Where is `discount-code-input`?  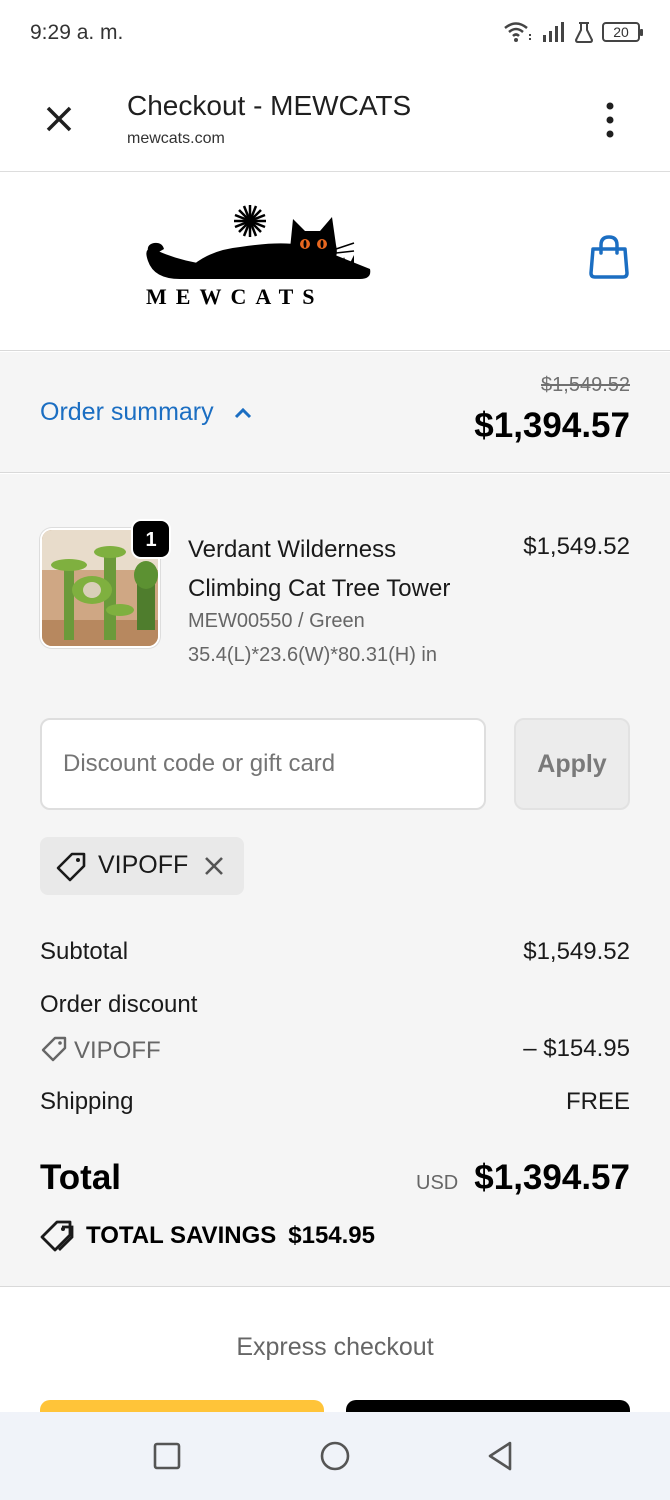 discount-code-input is located at coordinates (263, 764).